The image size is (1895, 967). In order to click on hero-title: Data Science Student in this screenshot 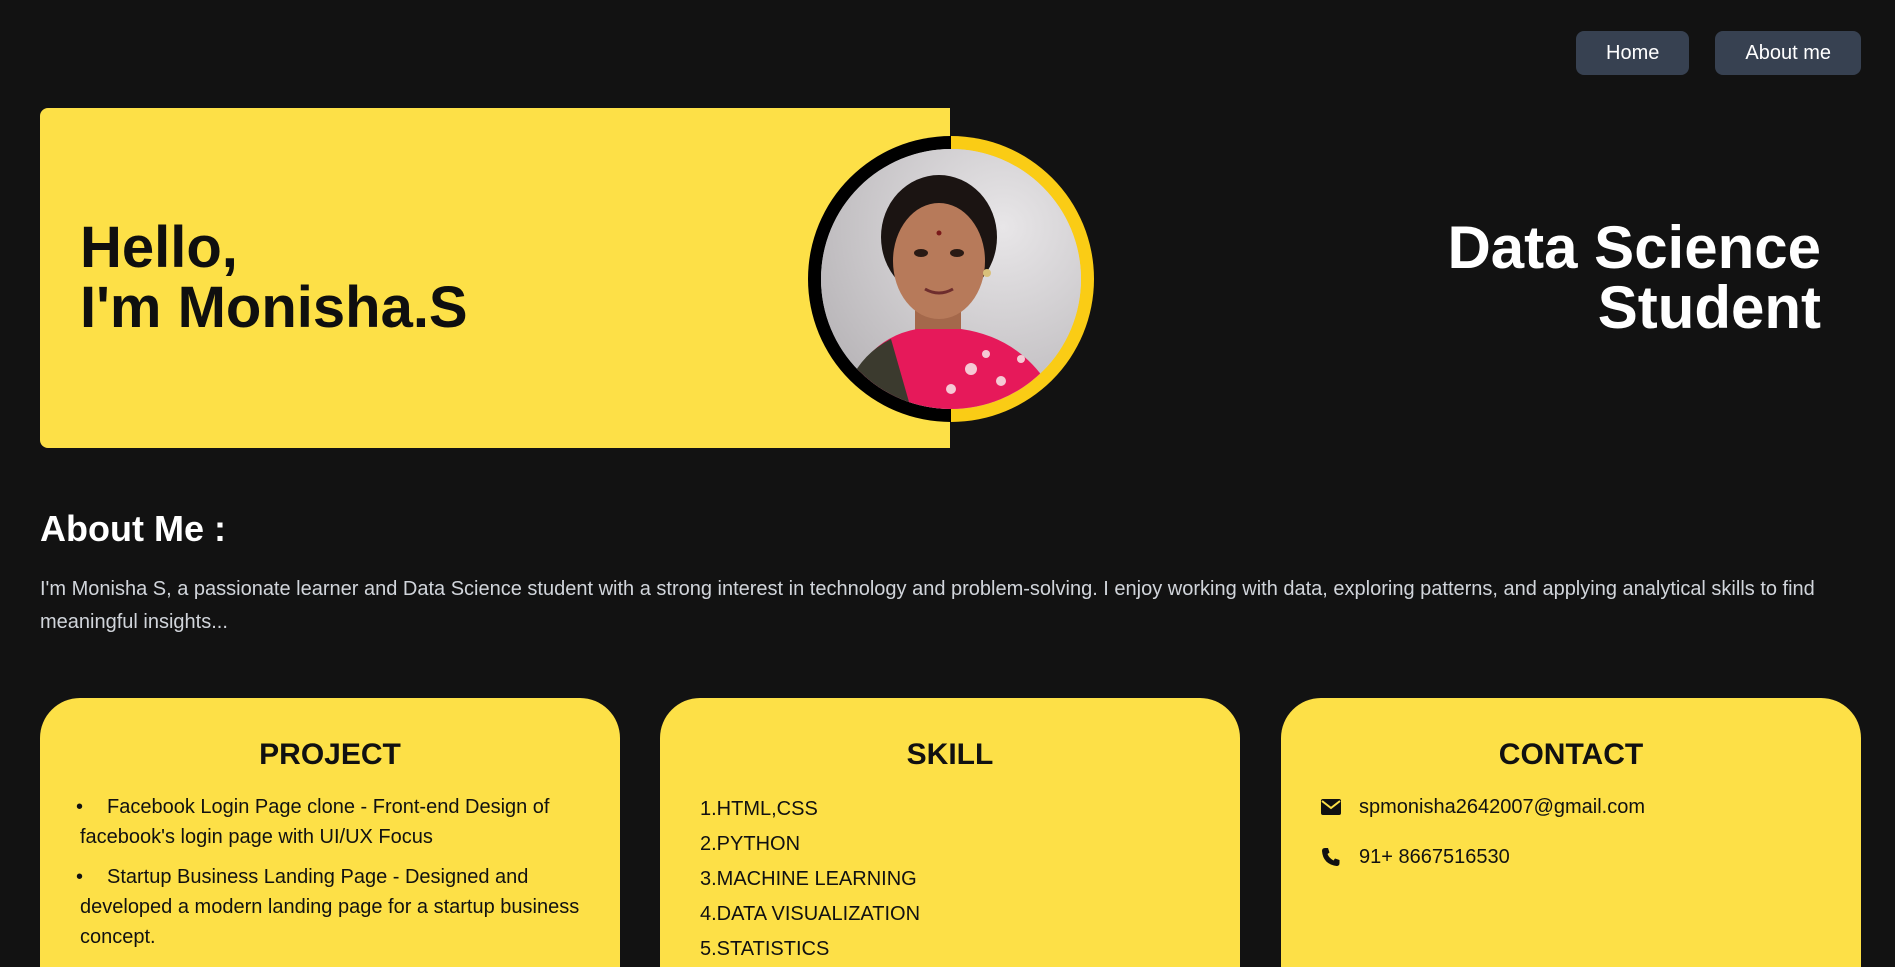, I will do `click(1634, 278)`.